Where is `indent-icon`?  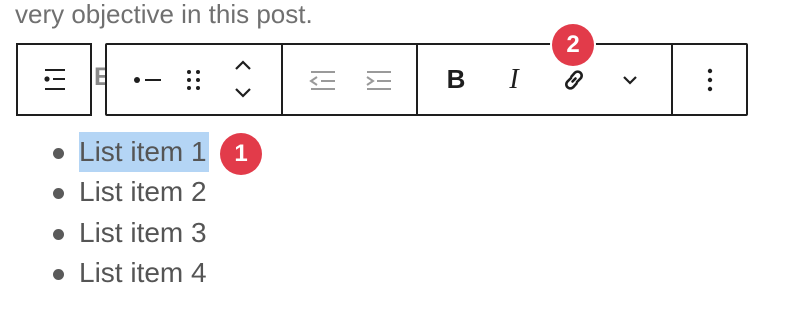
indent-icon is located at coordinates (378, 80).